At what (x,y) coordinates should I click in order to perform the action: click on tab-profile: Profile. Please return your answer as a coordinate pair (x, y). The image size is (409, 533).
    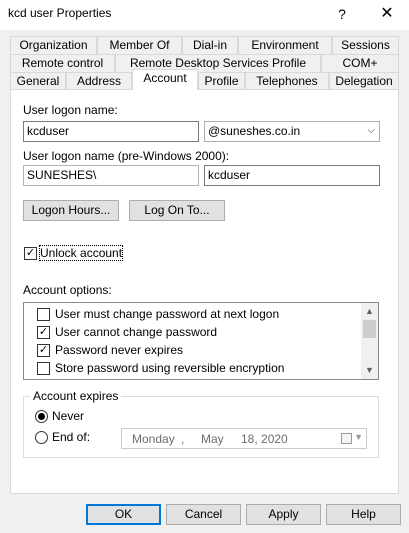
    Looking at the image, I should click on (221, 81).